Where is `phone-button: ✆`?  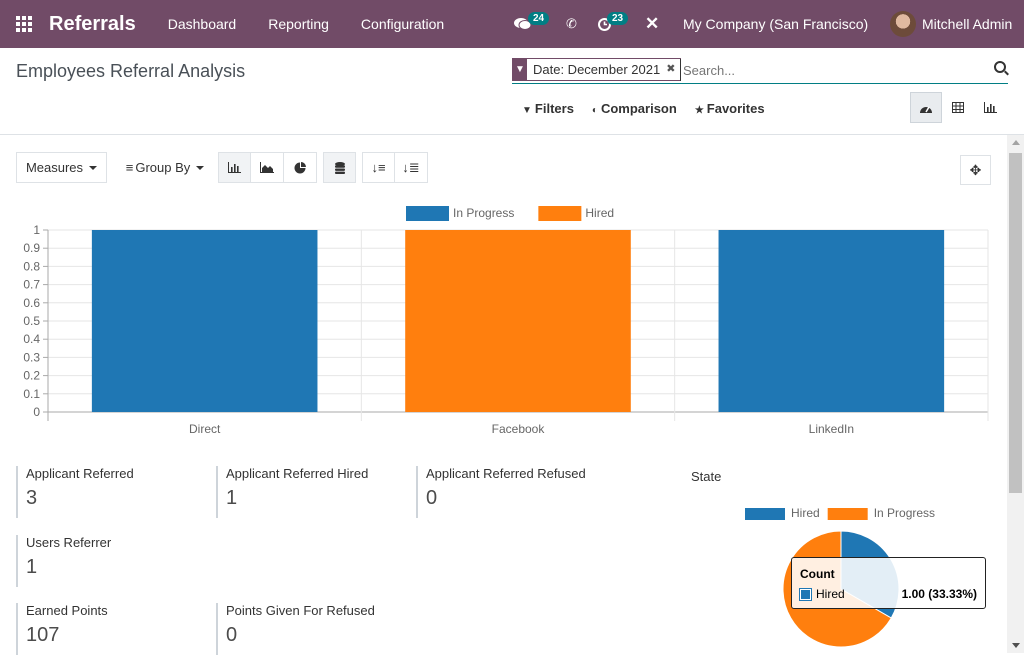
phone-button: ✆ is located at coordinates (571, 24).